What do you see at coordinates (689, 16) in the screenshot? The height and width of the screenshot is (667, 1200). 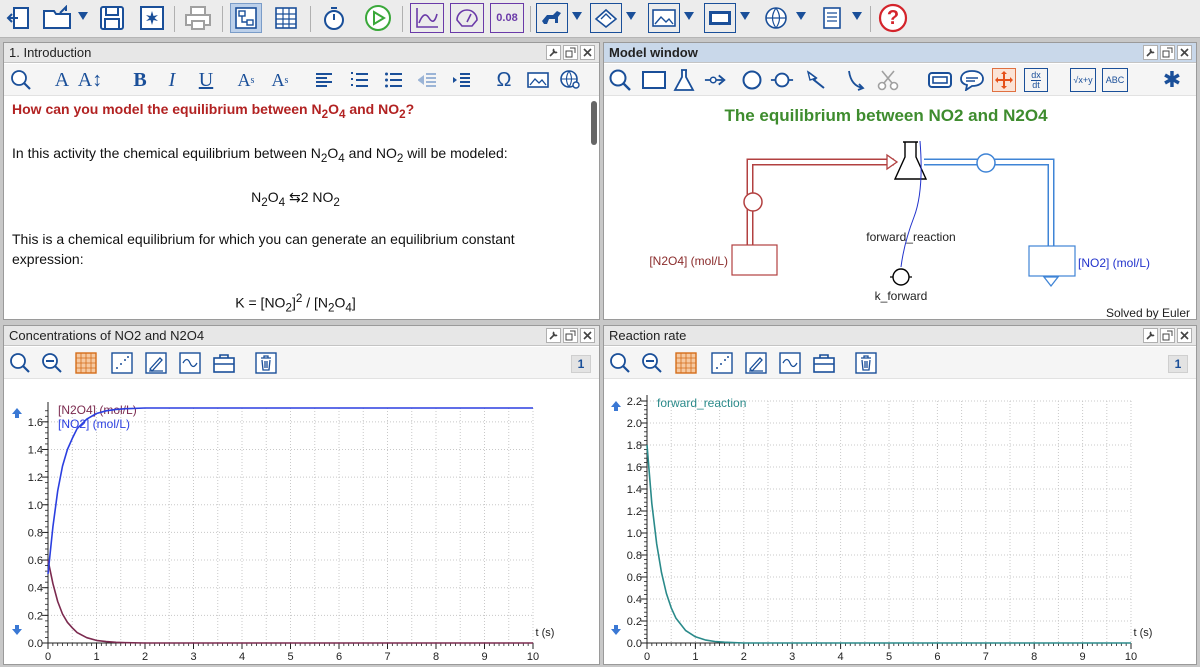 I see `image-dropdown-caret` at bounding box center [689, 16].